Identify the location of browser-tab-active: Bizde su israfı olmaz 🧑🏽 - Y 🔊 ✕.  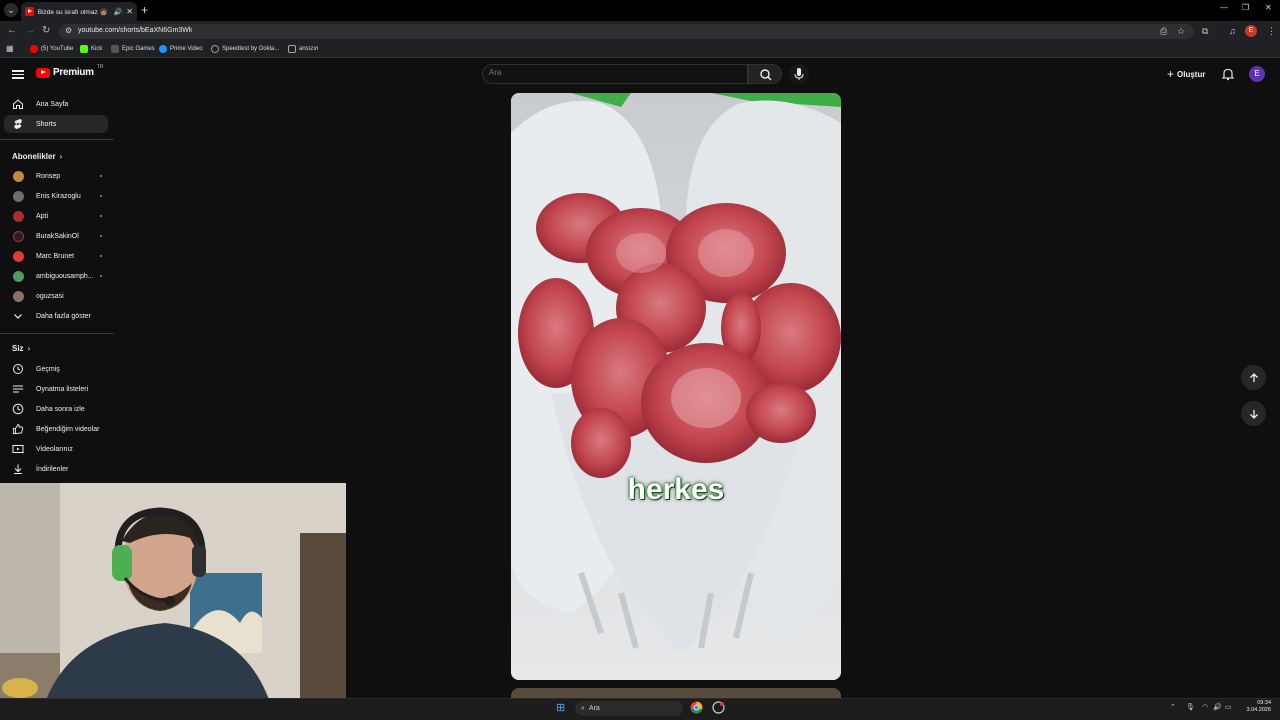
(79, 11).